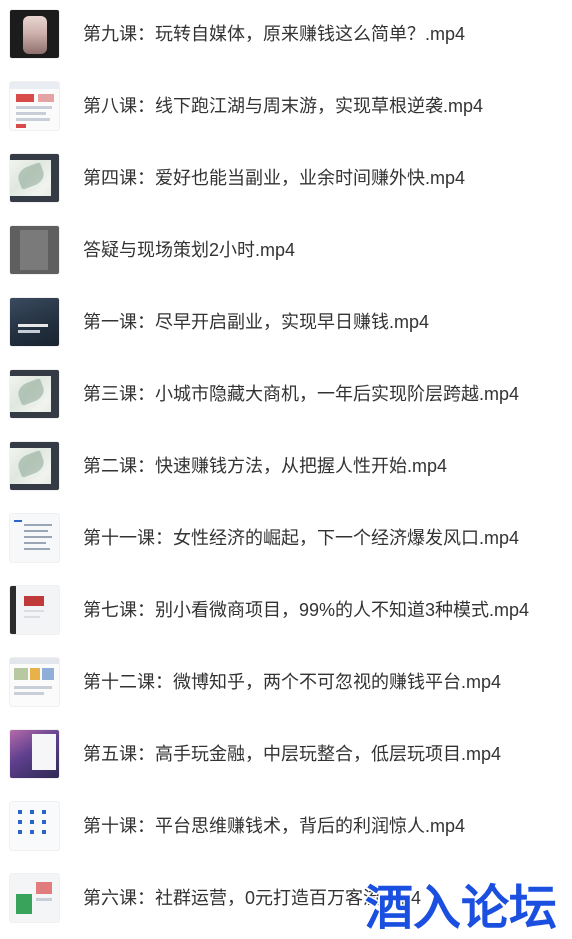 Image resolution: width=572 pixels, height=939 pixels. I want to click on file-item: 第七课：别小看微商项目，99%的人不知道3种模式.mp4, so click(286, 610).